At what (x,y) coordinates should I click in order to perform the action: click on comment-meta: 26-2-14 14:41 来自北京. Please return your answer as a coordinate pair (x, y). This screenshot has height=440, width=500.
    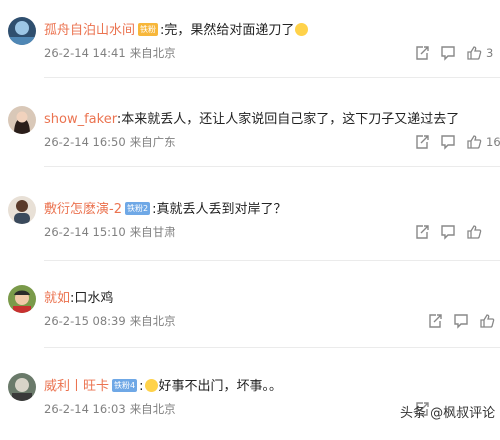
    Looking at the image, I should click on (110, 53).